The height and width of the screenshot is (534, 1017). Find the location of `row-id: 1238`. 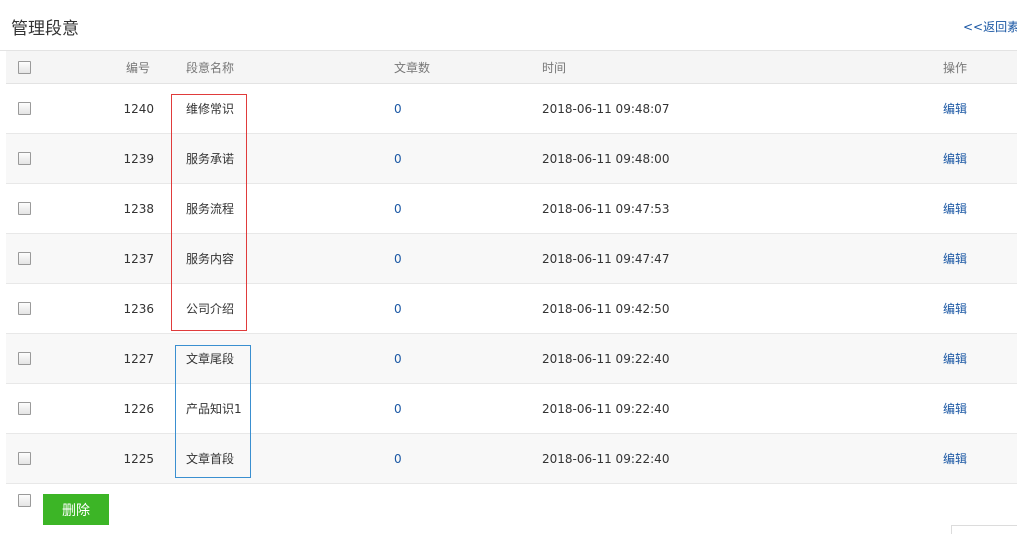

row-id: 1238 is located at coordinates (138, 208).